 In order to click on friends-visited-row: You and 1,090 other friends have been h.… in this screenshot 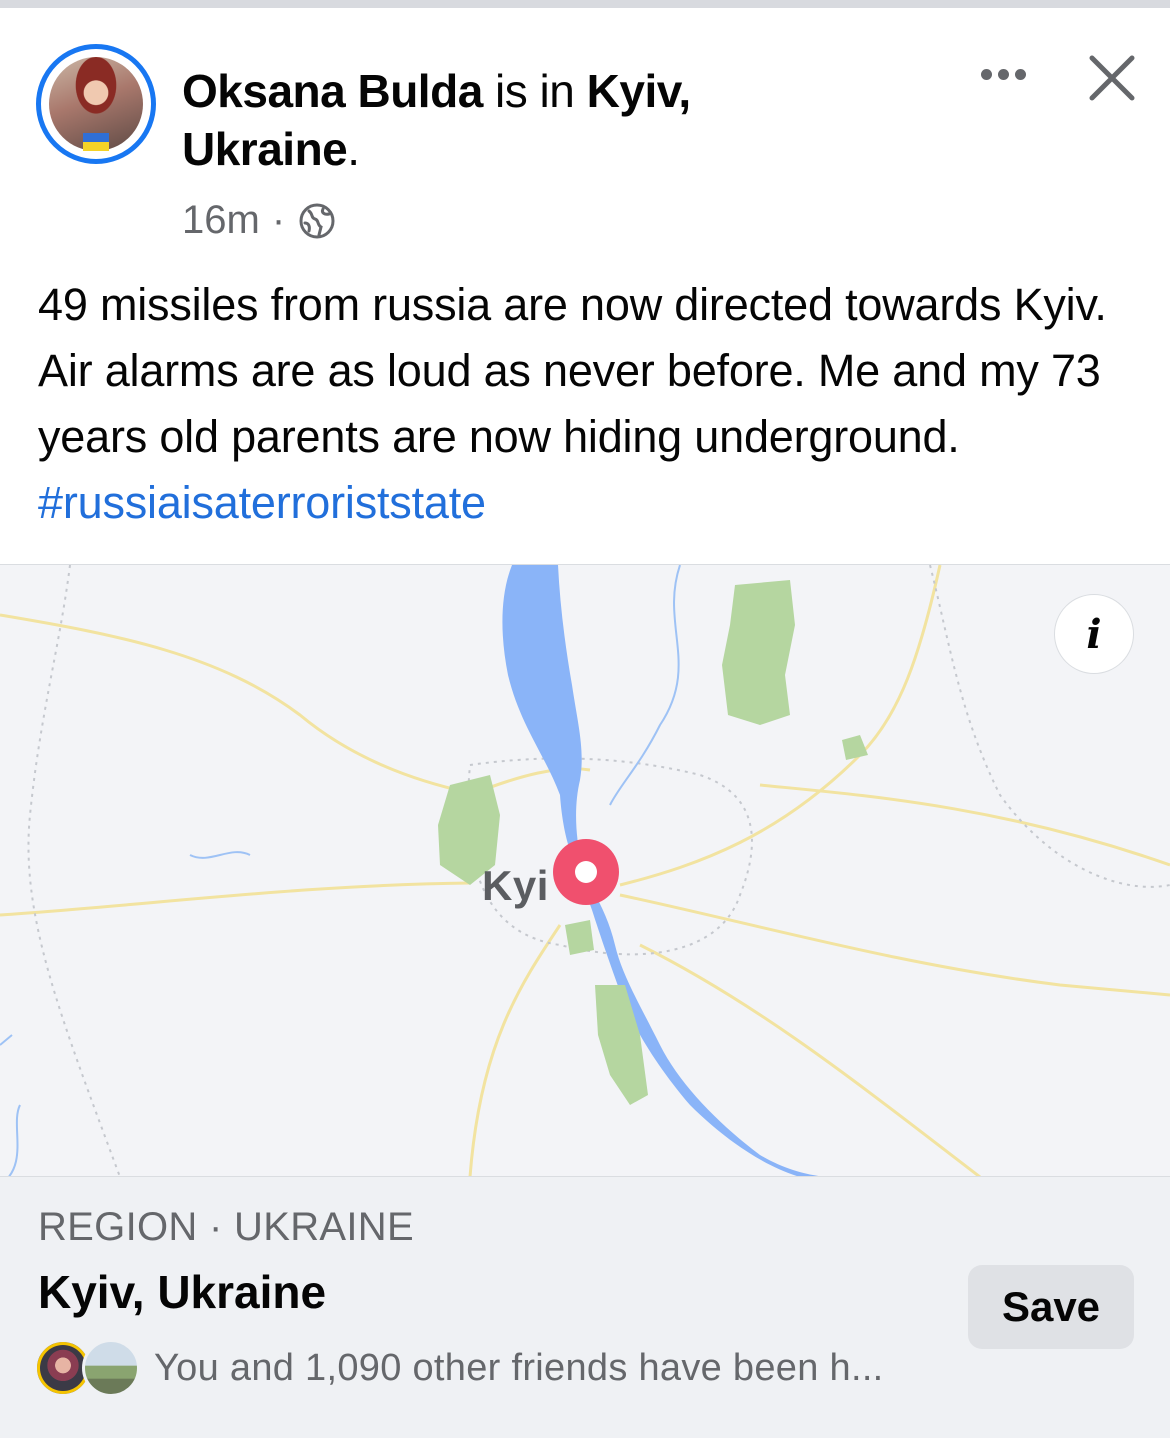, I will do `click(459, 1368)`.